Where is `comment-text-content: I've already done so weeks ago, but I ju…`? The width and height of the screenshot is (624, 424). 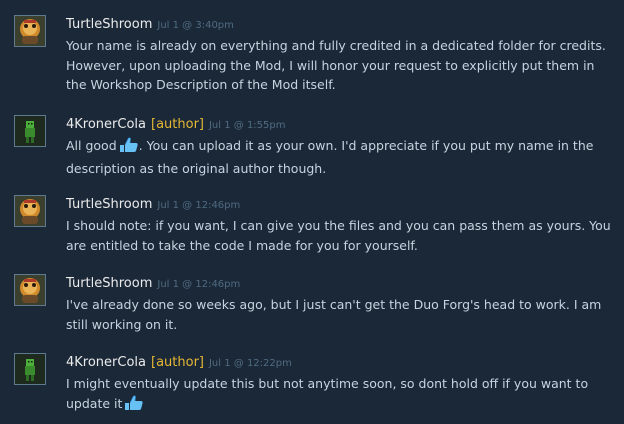
comment-text-content: I've already done so weeks ago, but I ju… is located at coordinates (334, 314).